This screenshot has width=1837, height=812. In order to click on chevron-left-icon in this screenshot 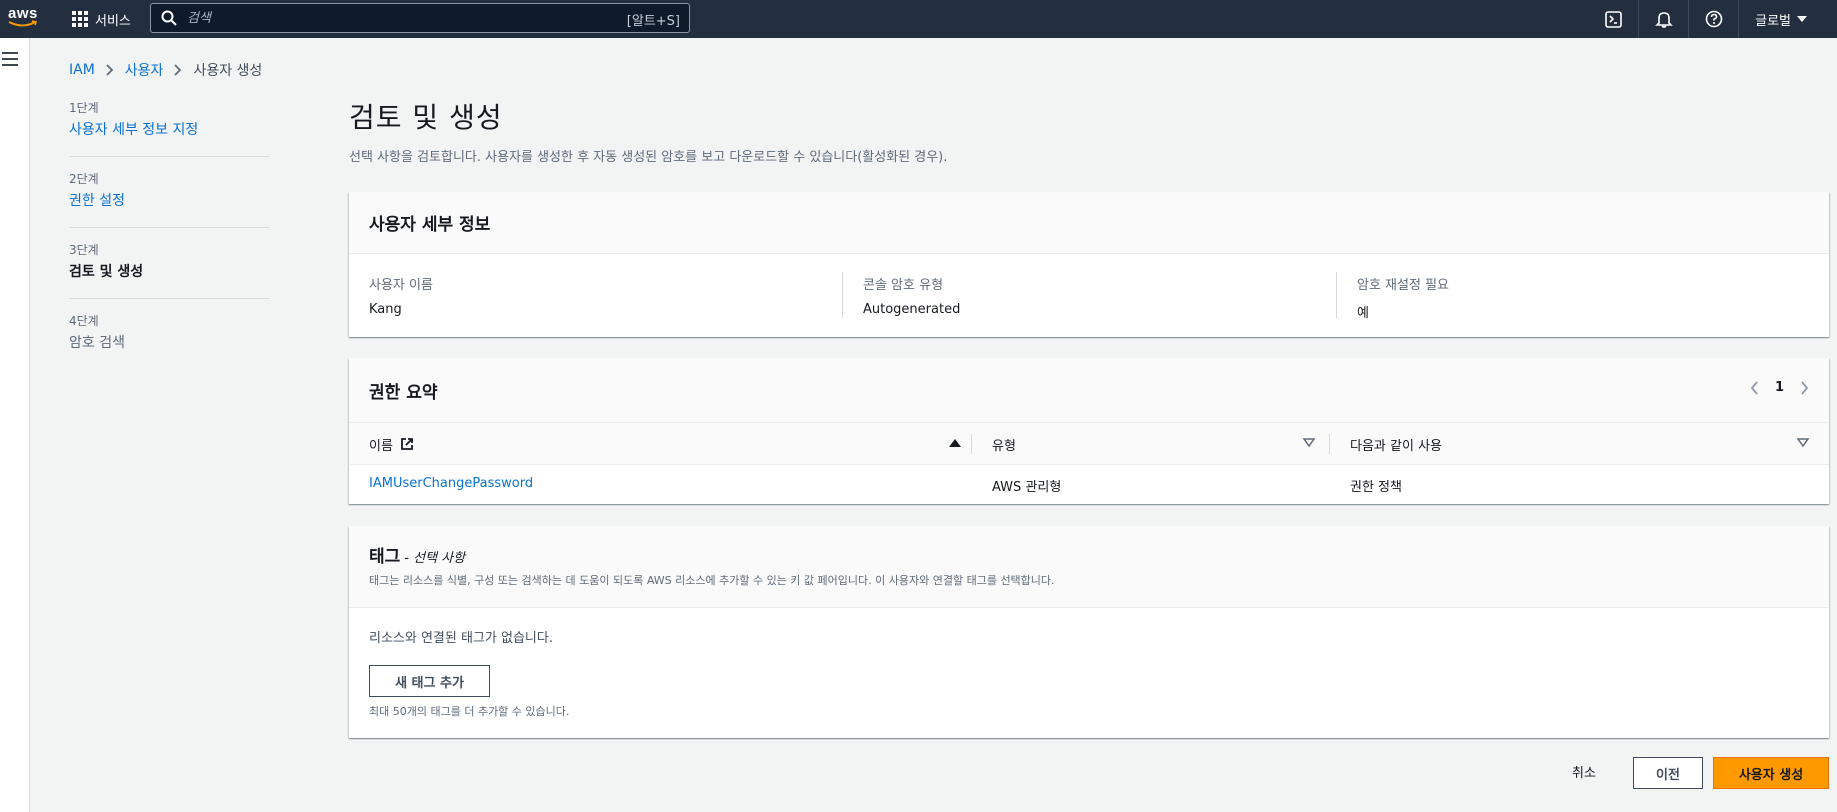, I will do `click(1754, 387)`.